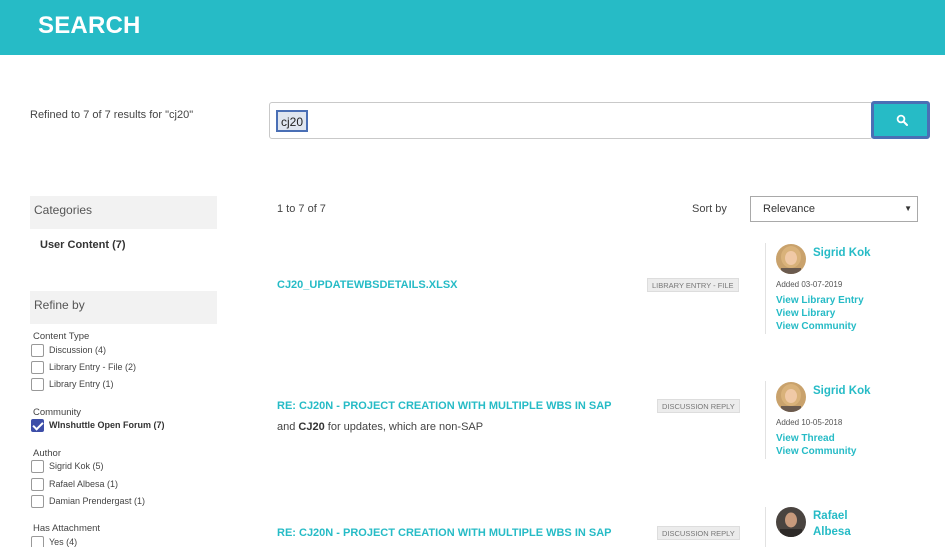  What do you see at coordinates (93, 367) in the screenshot?
I see `filter-option-label: Library Entry - File (2)` at bounding box center [93, 367].